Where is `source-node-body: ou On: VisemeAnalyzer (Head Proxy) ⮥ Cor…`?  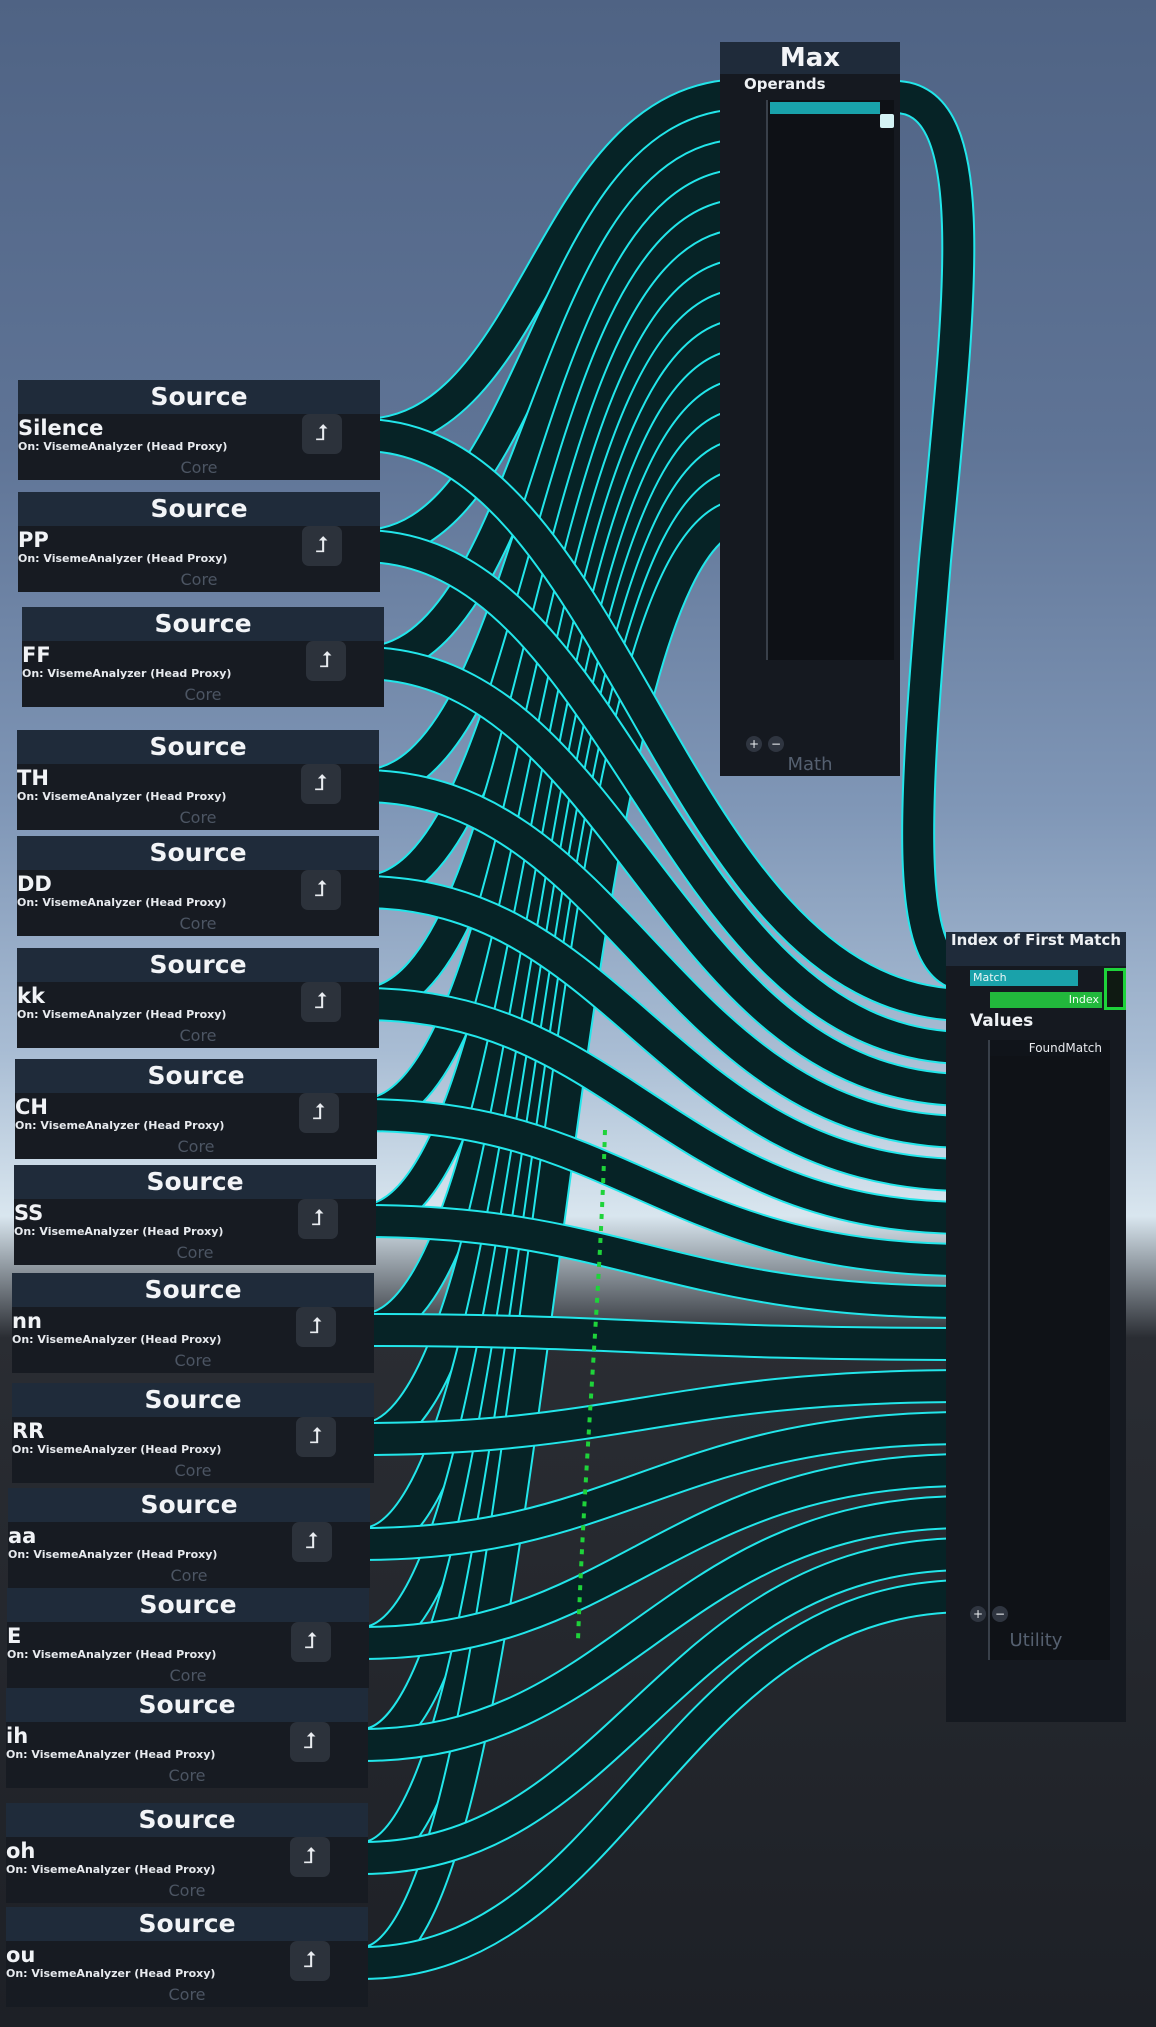
source-node-body: ou On: VisemeAnalyzer (Head Proxy) ⮥ Cor… is located at coordinates (187, 1974).